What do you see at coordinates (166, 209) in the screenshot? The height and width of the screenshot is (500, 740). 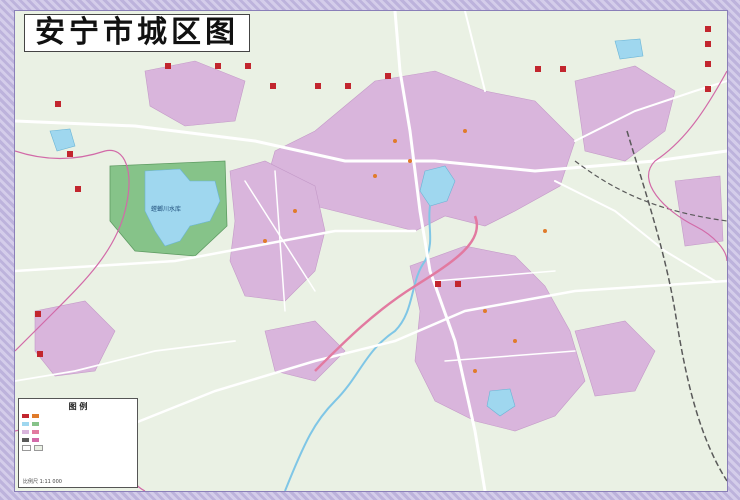 I see `lake-label: 螳螂川水库` at bounding box center [166, 209].